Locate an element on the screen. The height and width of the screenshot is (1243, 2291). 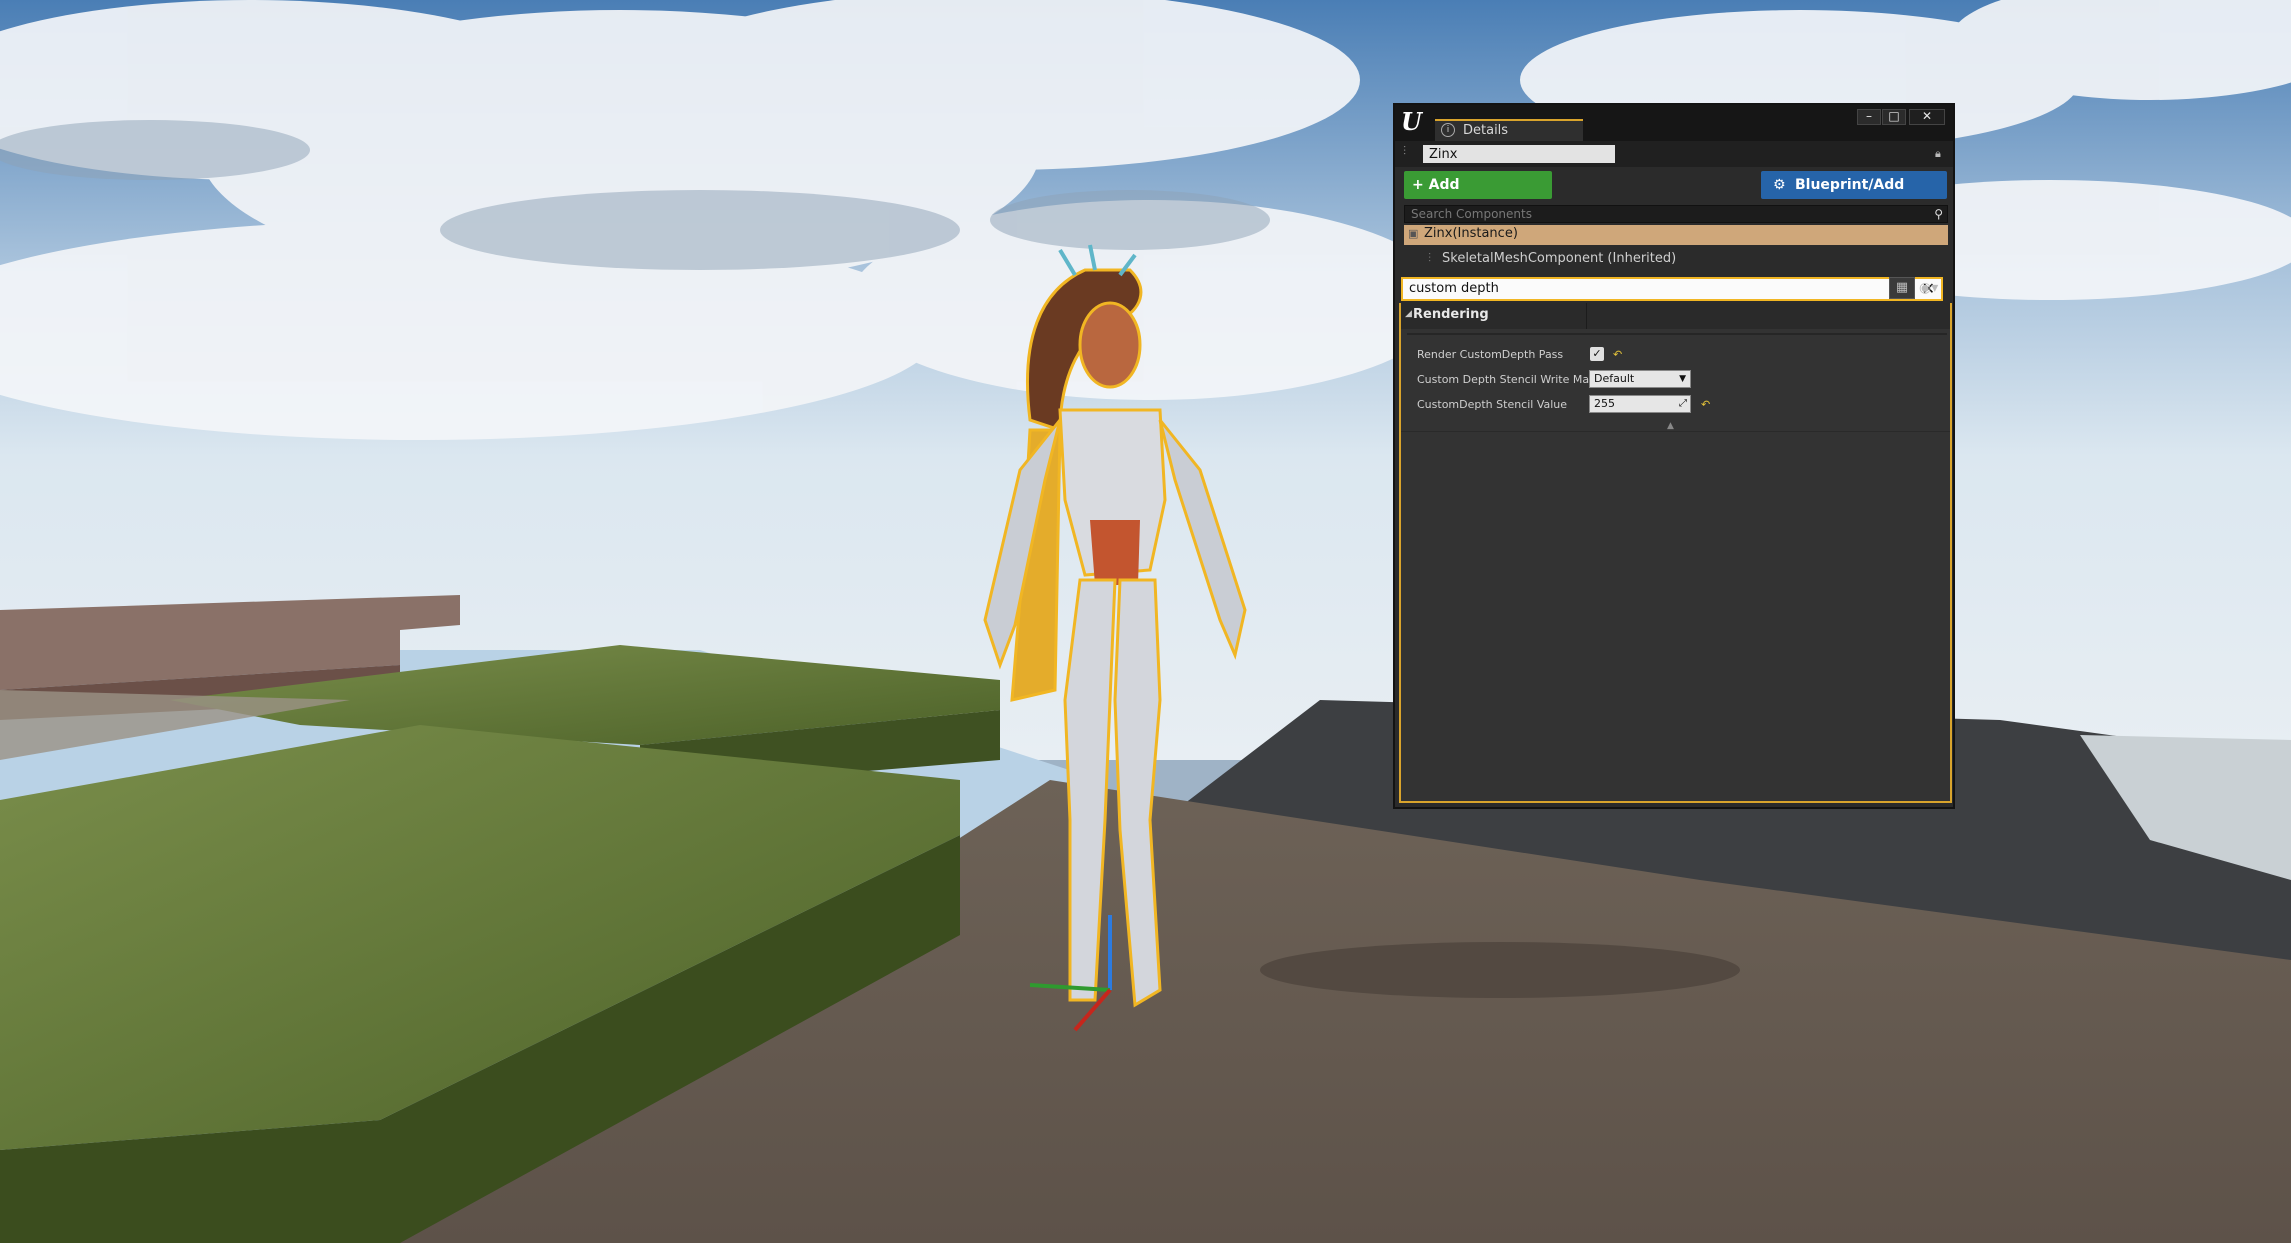
character-shadow is located at coordinates (1500, 970).